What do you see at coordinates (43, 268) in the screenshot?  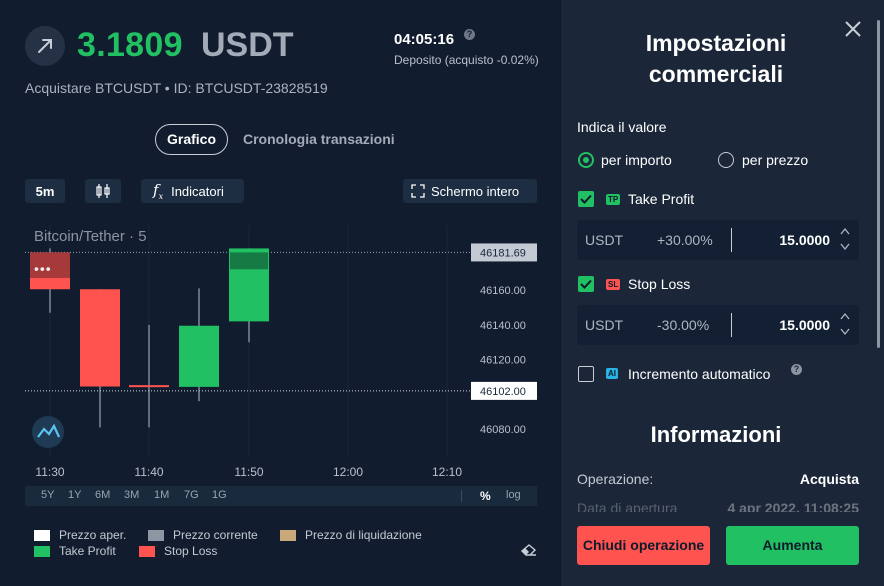 I see `candle-menu-dots: •••` at bounding box center [43, 268].